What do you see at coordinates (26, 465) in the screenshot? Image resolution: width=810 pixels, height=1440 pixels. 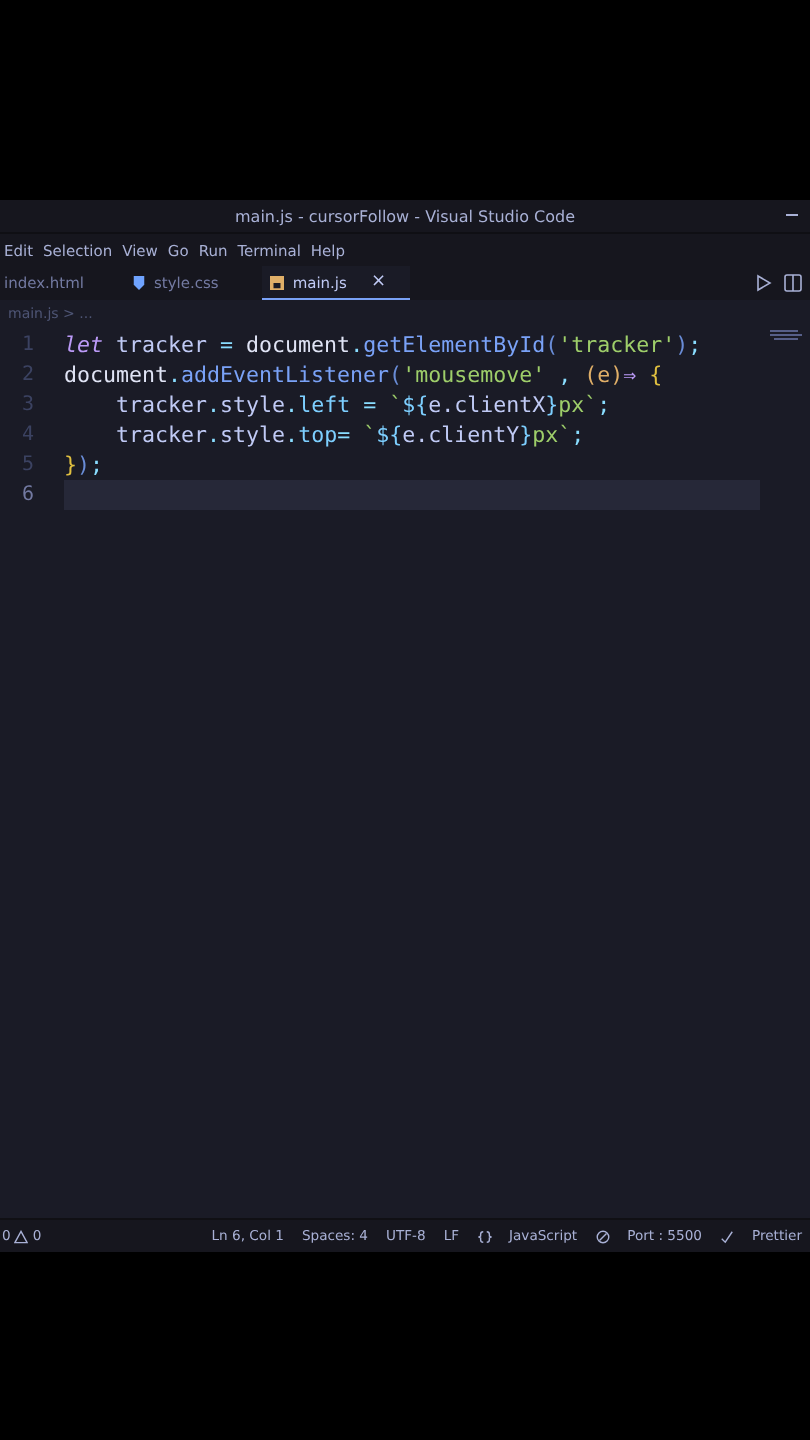 I see `line-number: 5` at bounding box center [26, 465].